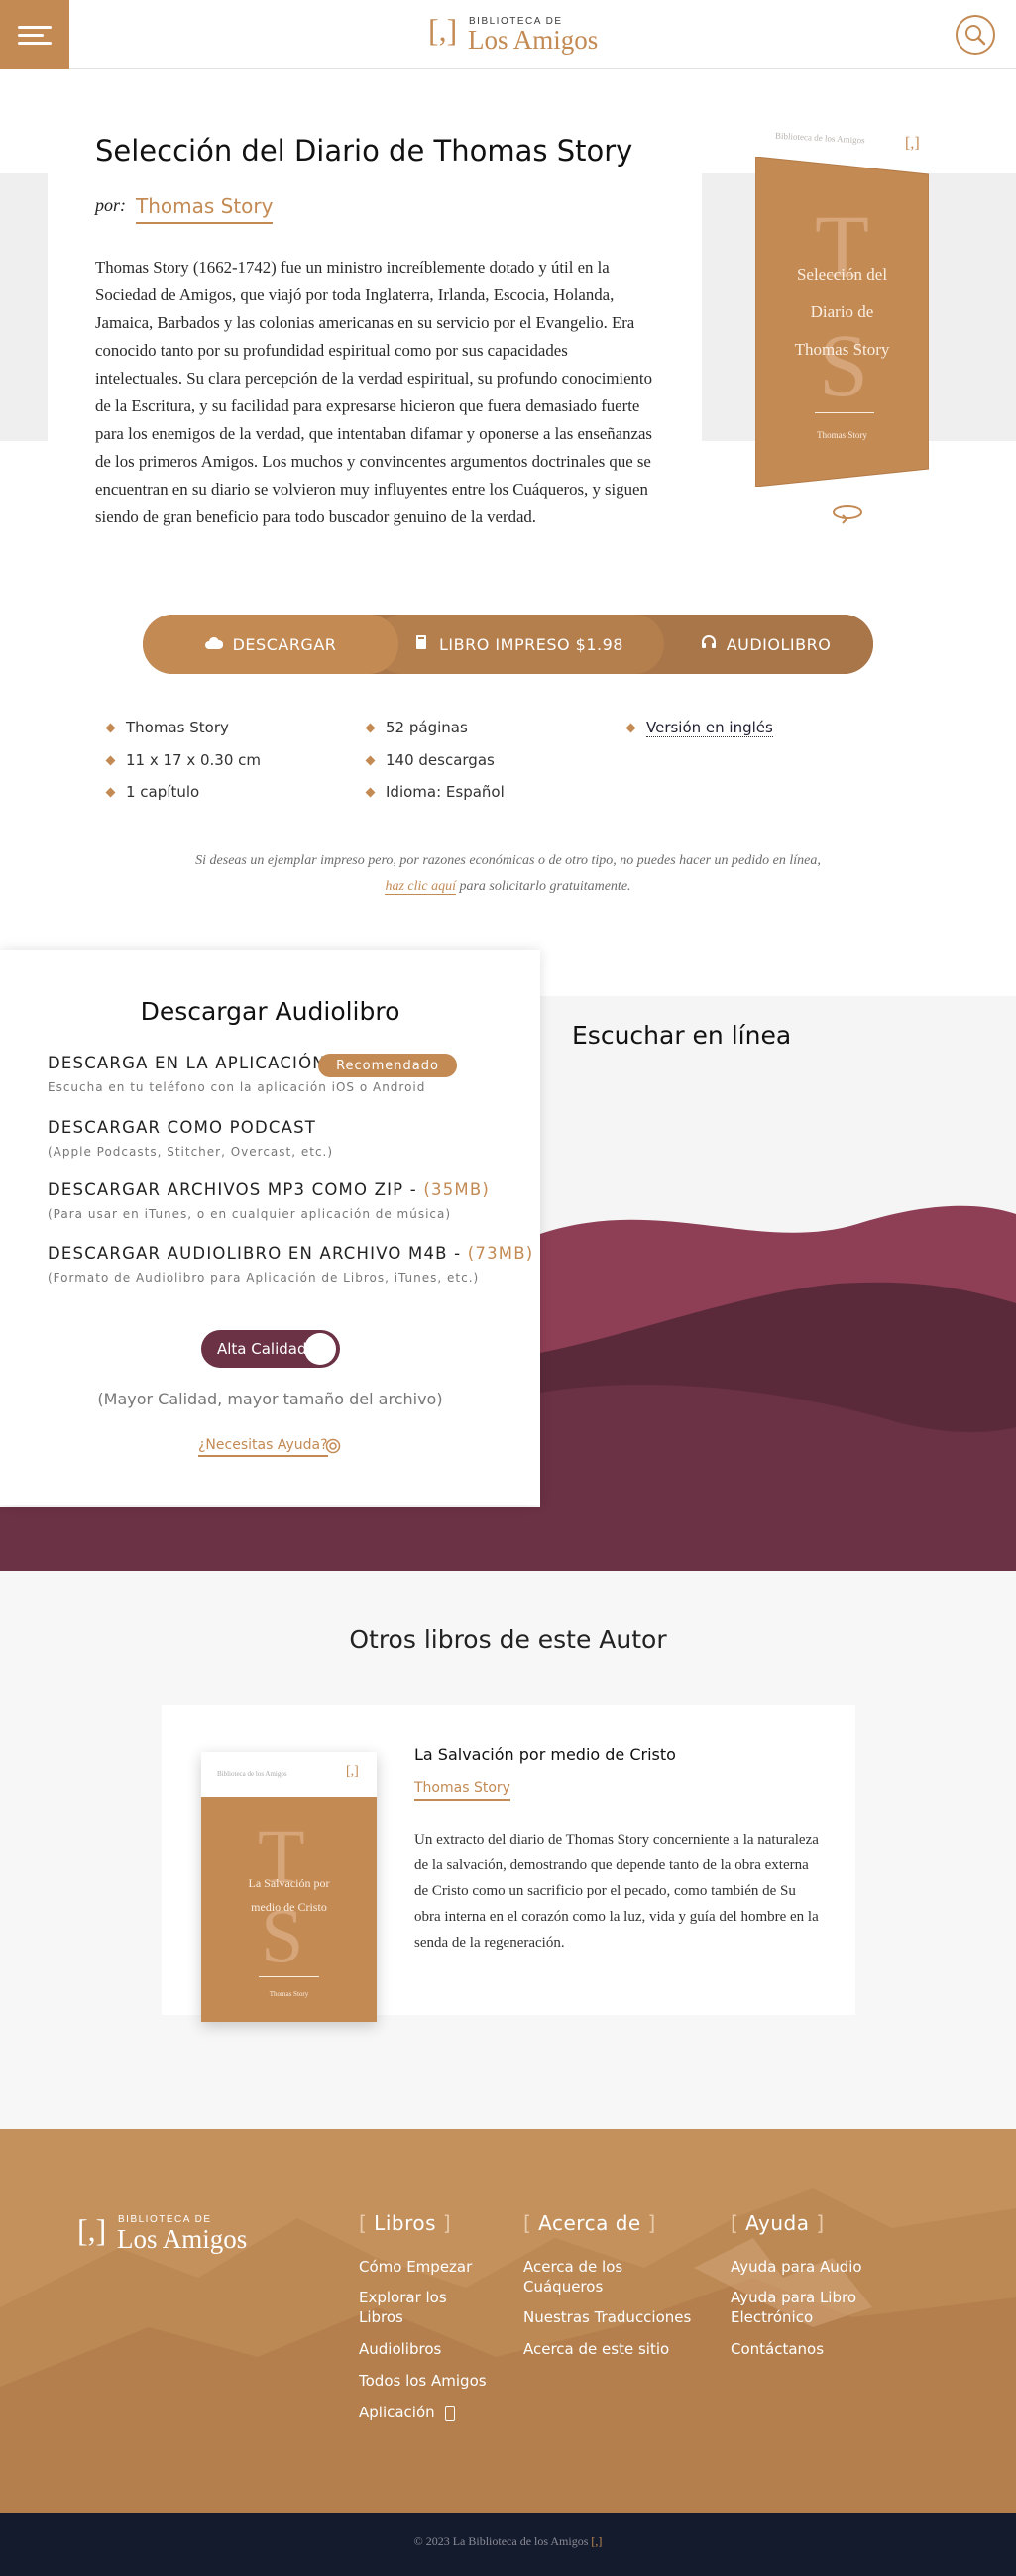 The image size is (1016, 2576). Describe the element at coordinates (413, 2307) in the screenshot. I see `footer-link: Explorar los Libros` at that location.